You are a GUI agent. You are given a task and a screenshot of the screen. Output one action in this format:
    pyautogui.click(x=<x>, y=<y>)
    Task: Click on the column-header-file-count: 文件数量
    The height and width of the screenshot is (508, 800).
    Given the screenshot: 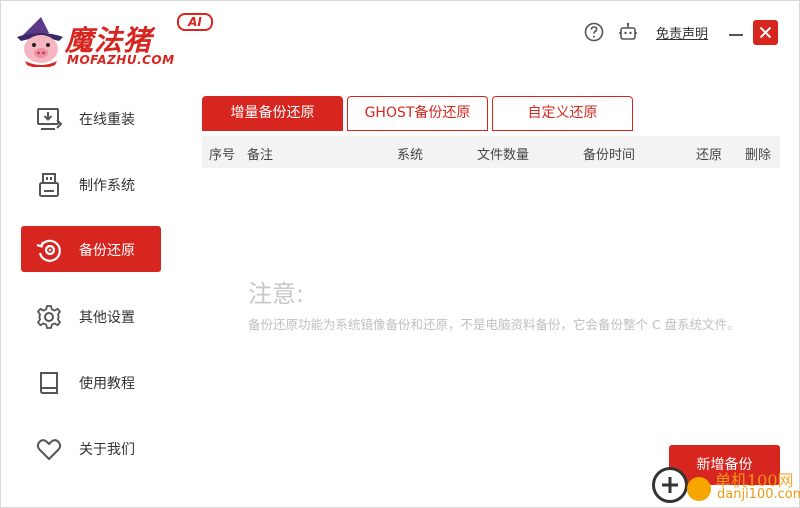 What is the action you would take?
    pyautogui.click(x=503, y=155)
    